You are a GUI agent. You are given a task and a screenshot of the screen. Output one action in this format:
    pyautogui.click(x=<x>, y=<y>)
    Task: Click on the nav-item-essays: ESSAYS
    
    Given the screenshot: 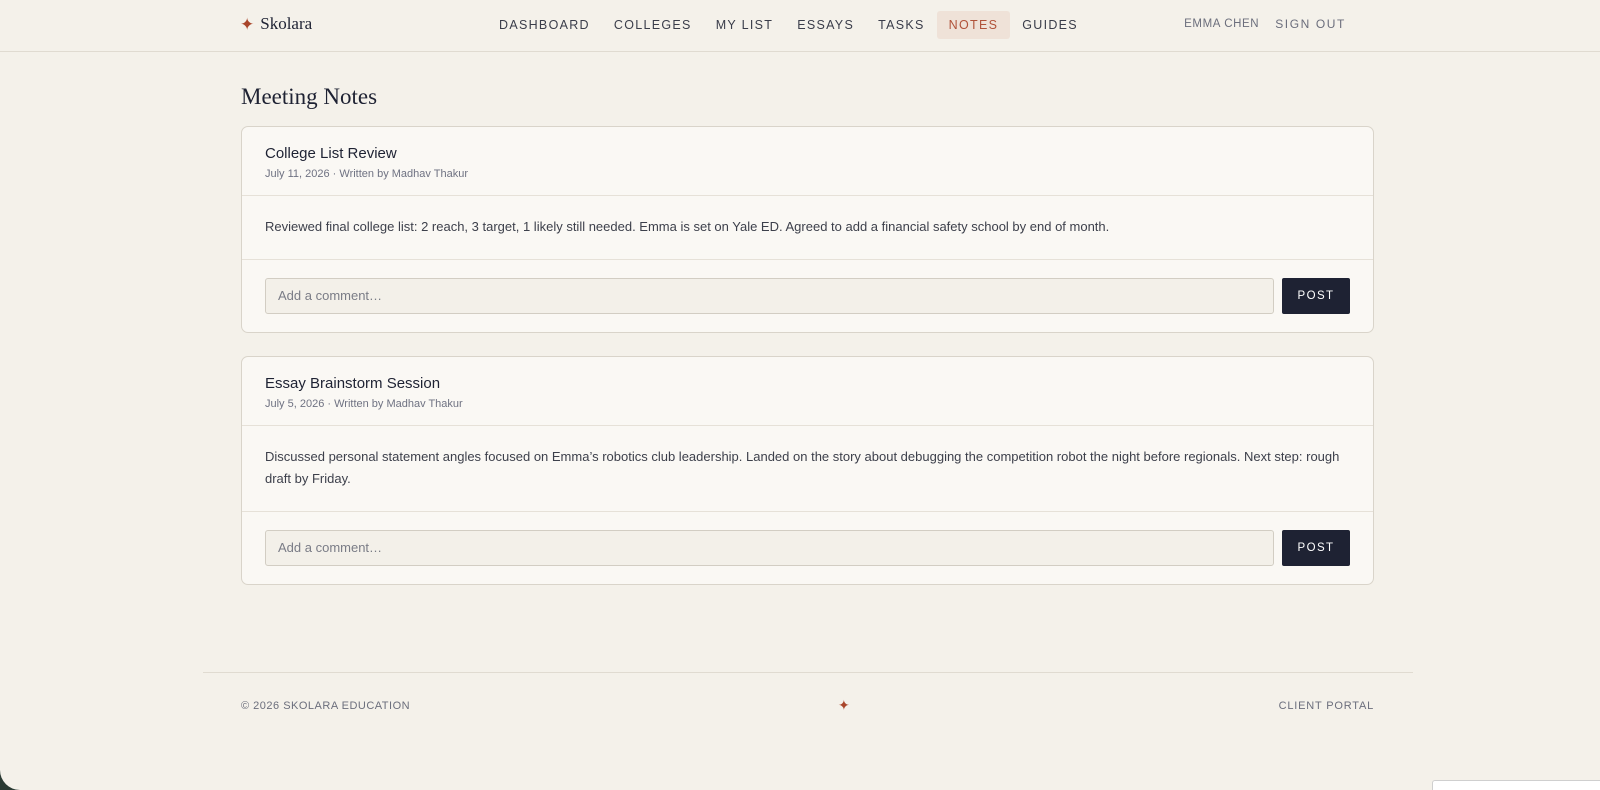 What is the action you would take?
    pyautogui.click(x=825, y=25)
    